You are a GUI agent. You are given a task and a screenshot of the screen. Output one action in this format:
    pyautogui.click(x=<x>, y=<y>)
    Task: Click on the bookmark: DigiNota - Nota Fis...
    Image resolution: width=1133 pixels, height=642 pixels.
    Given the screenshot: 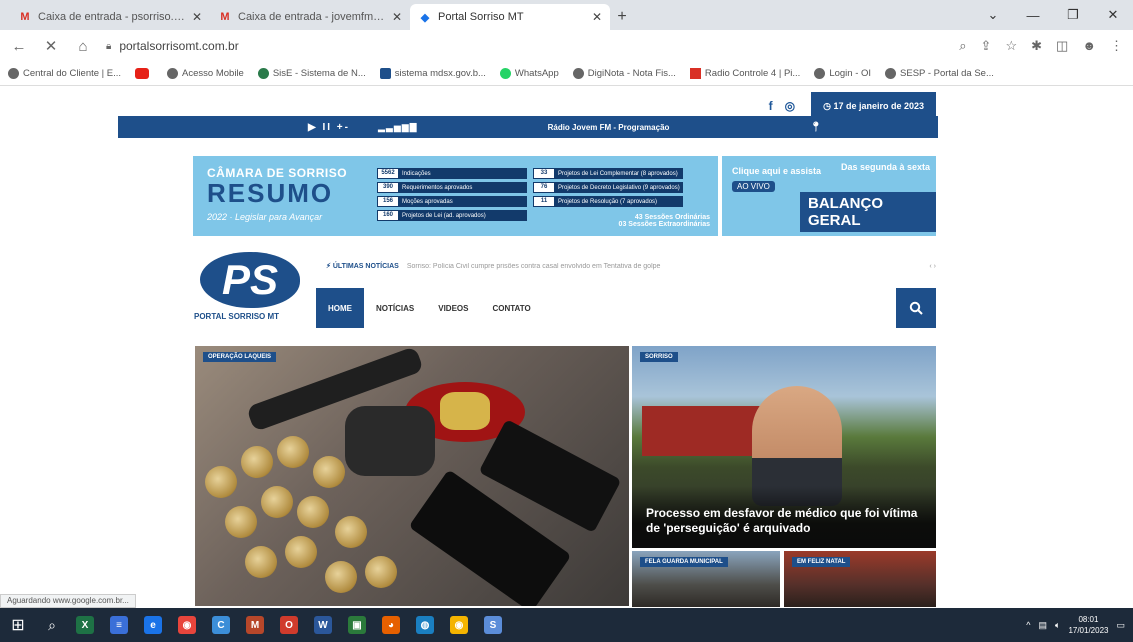 What is the action you would take?
    pyautogui.click(x=624, y=73)
    